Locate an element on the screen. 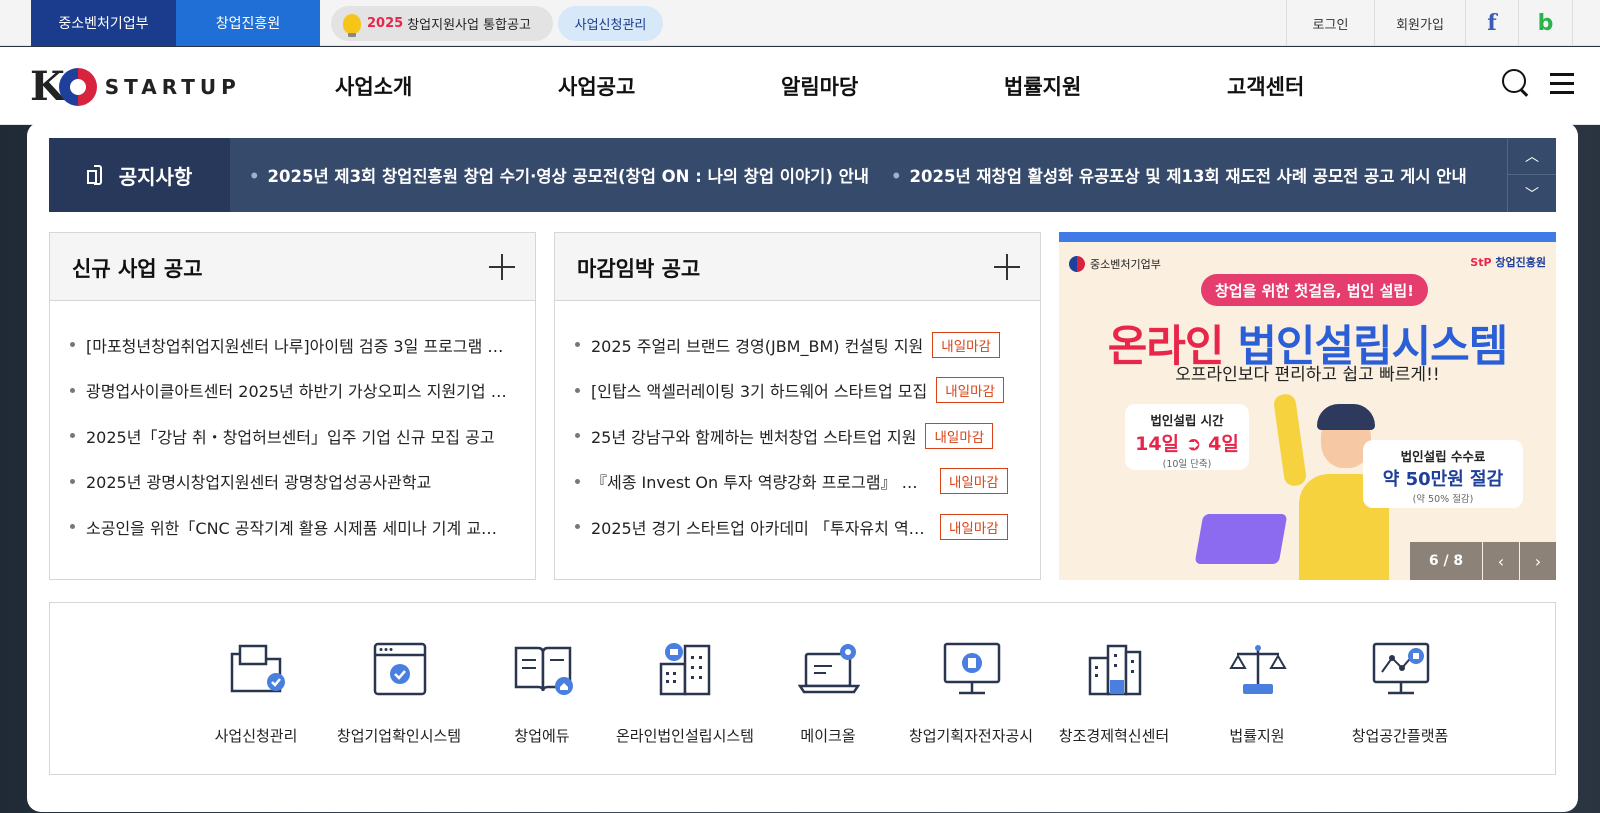 This screenshot has height=813, width=1600. notice-label: 공지사항 is located at coordinates (139, 175).